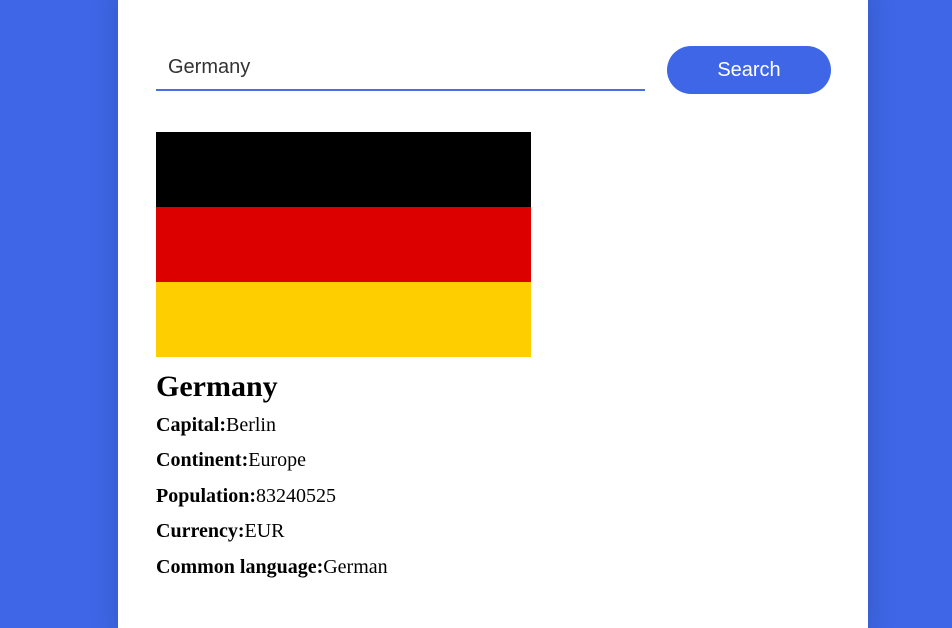 The image size is (952, 628). Describe the element at coordinates (200, 531) in the screenshot. I see `currency-label: Currency:` at that location.